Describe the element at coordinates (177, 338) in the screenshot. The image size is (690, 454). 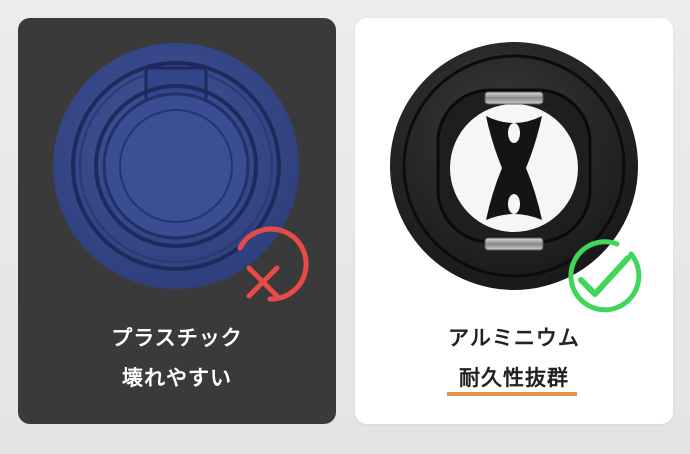
I see `plastic-material-label: プラスチック` at that location.